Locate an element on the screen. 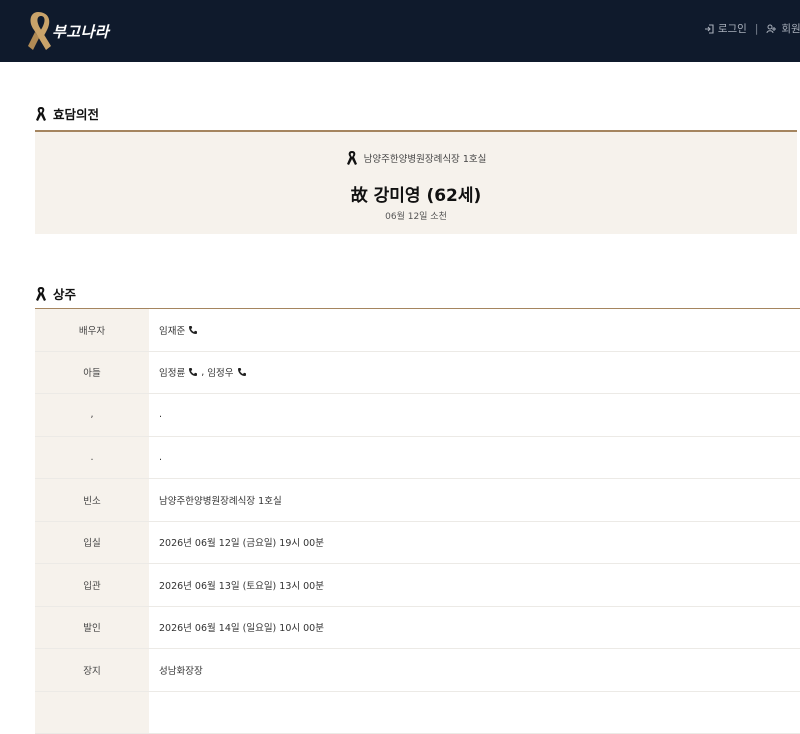  death-date: 06월 12일 소천 is located at coordinates (416, 215).